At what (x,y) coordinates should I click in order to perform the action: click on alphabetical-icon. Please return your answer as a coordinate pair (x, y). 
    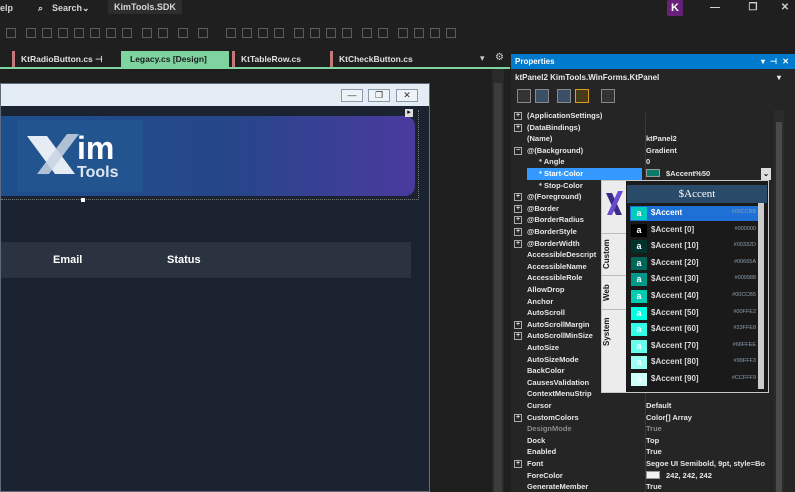
    Looking at the image, I should click on (542, 96).